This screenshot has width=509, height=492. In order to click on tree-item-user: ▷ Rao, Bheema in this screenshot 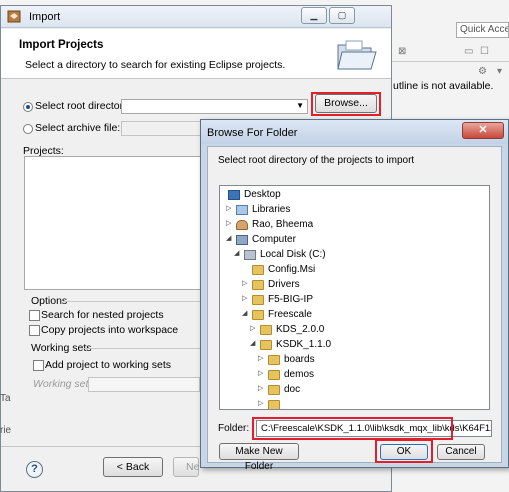, I will do `click(349, 225)`.